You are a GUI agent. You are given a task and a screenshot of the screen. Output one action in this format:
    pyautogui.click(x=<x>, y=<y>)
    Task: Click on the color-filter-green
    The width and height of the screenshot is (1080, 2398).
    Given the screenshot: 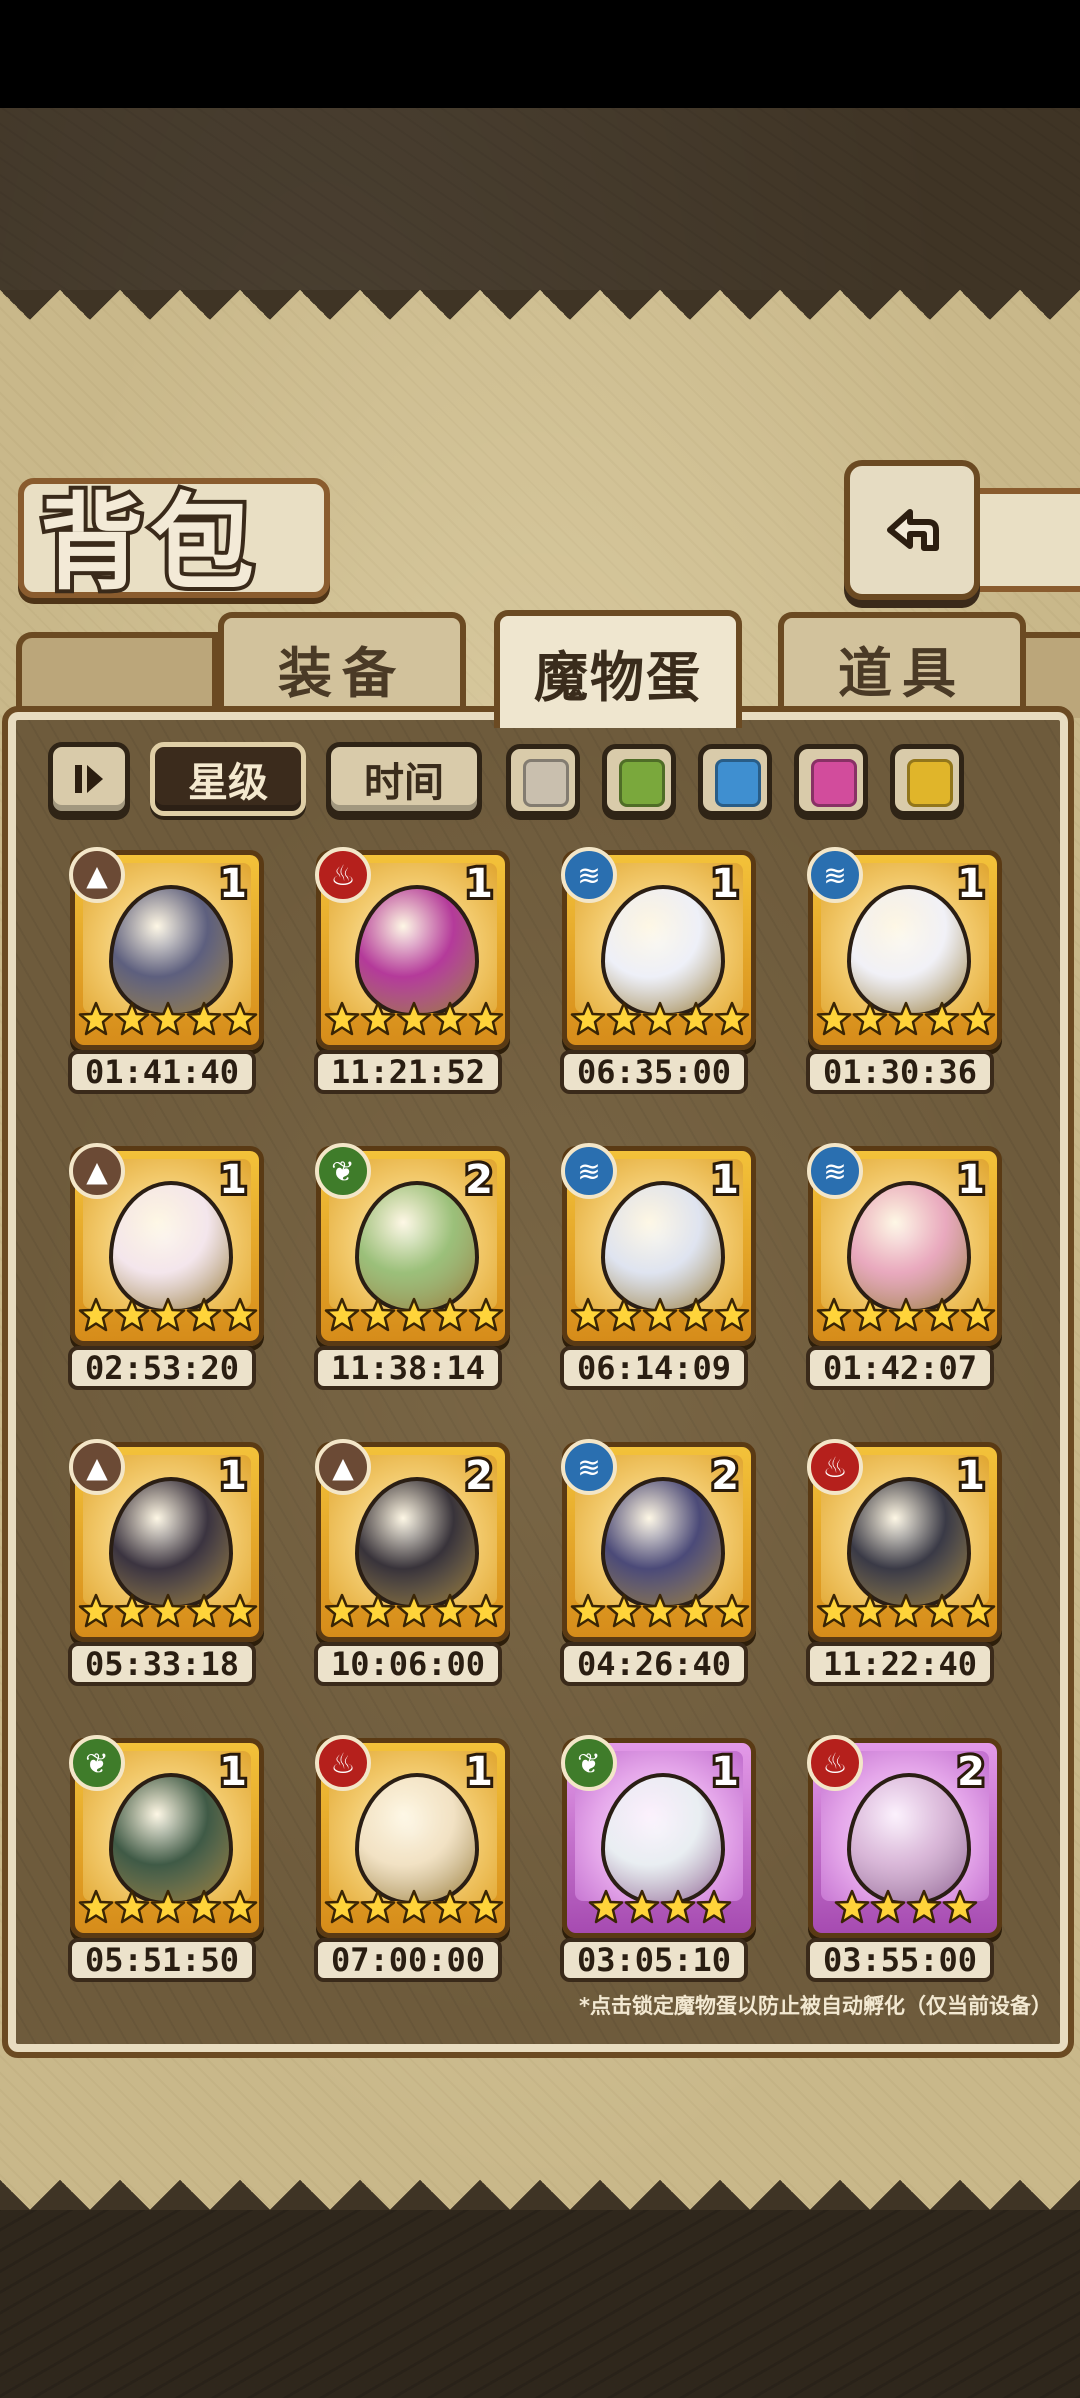 What is the action you would take?
    pyautogui.click(x=639, y=780)
    